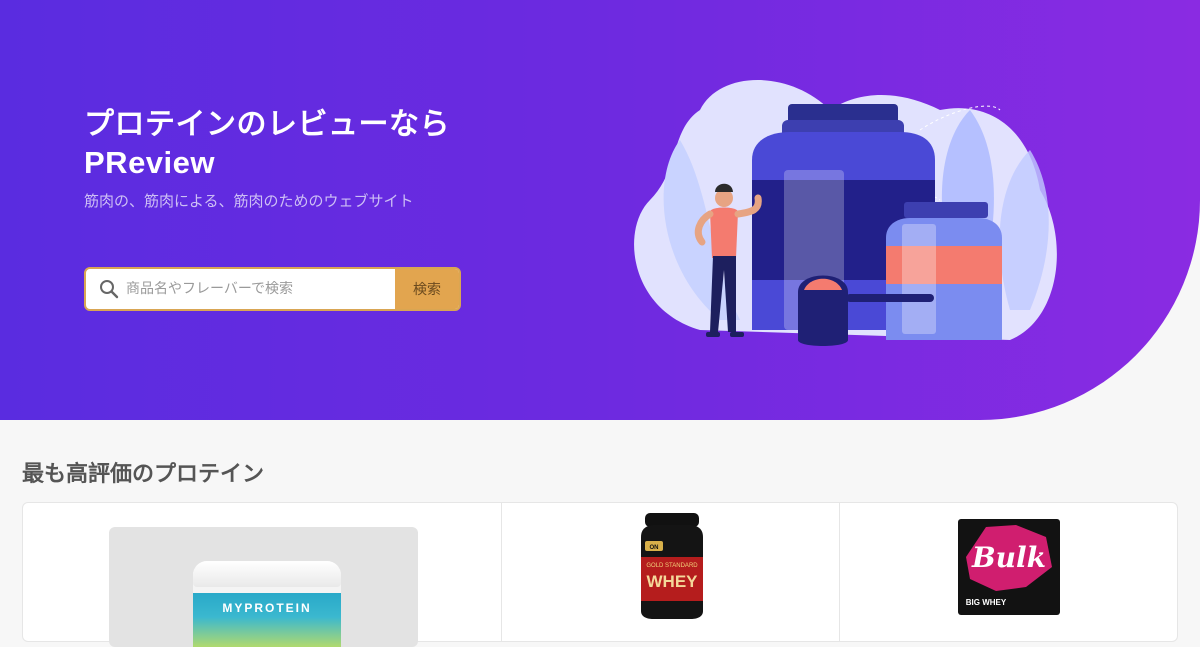 Image resolution: width=1200 pixels, height=647 pixels. I want to click on product-card-3: Bulk BIG WHEY, so click(1008, 572).